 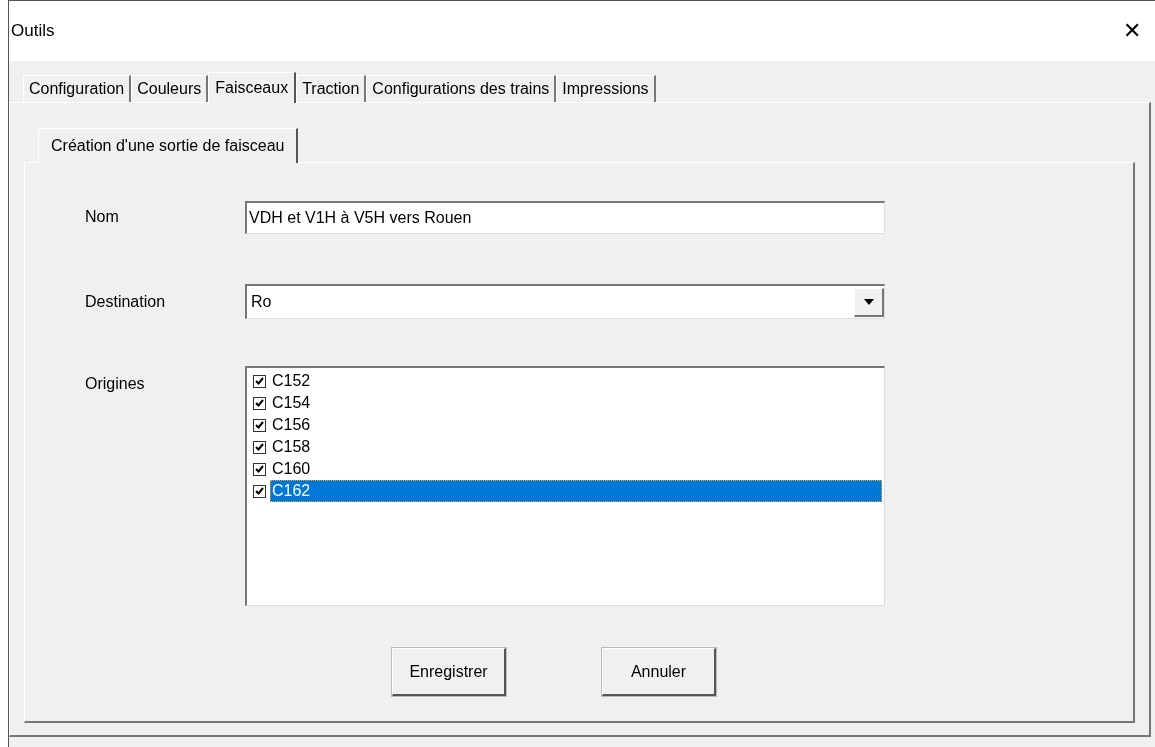 What do you see at coordinates (576, 381) in the screenshot?
I see `list-item: C152` at bounding box center [576, 381].